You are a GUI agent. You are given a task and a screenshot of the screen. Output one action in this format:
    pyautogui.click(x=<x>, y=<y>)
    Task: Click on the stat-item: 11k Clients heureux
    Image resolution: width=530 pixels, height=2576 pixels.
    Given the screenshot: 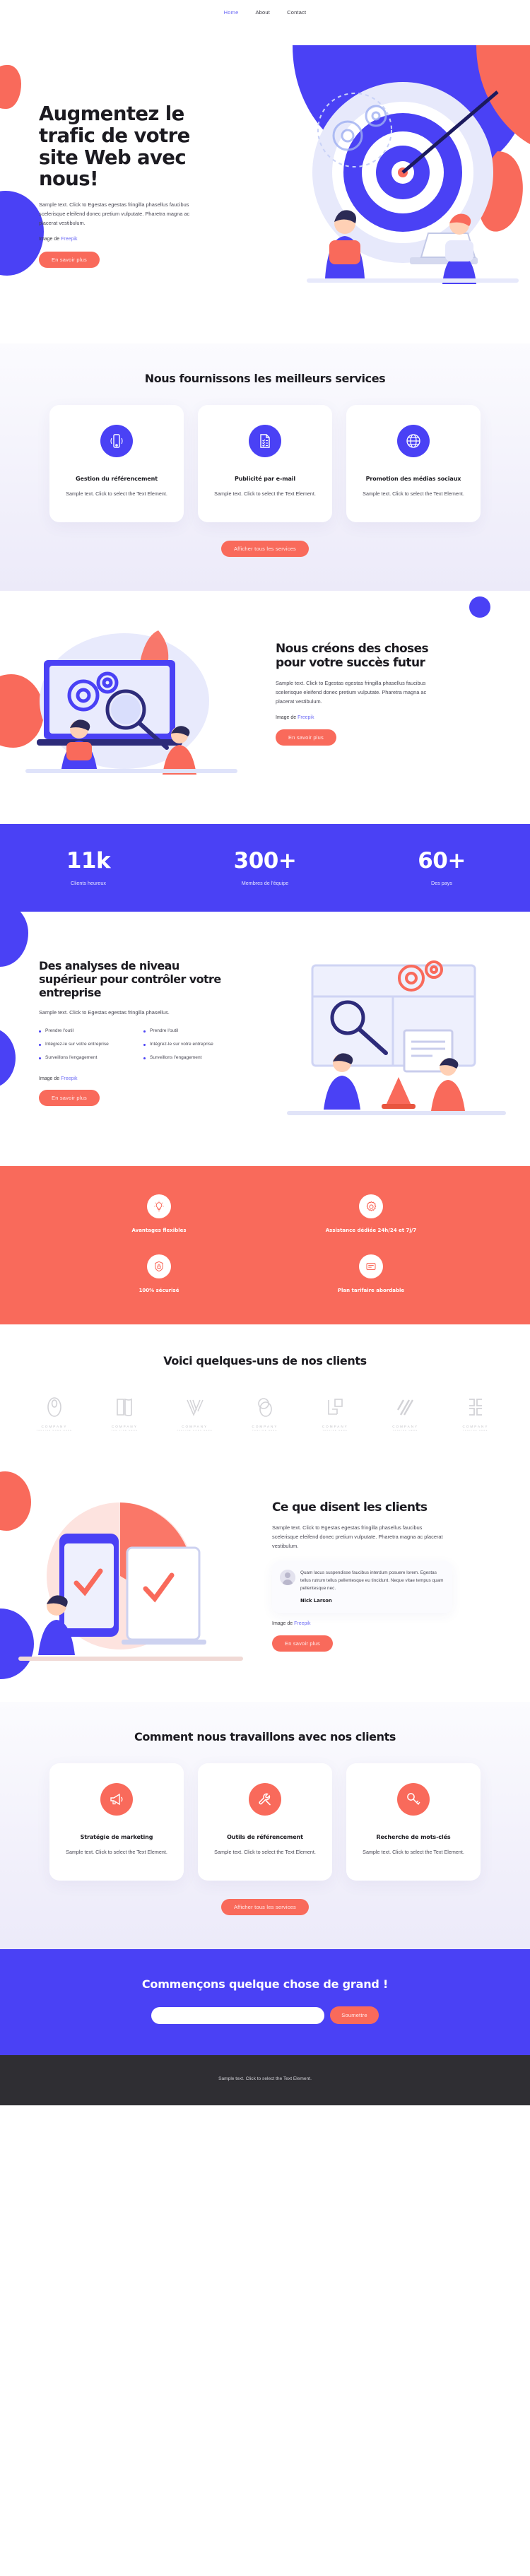 What is the action you would take?
    pyautogui.click(x=88, y=867)
    